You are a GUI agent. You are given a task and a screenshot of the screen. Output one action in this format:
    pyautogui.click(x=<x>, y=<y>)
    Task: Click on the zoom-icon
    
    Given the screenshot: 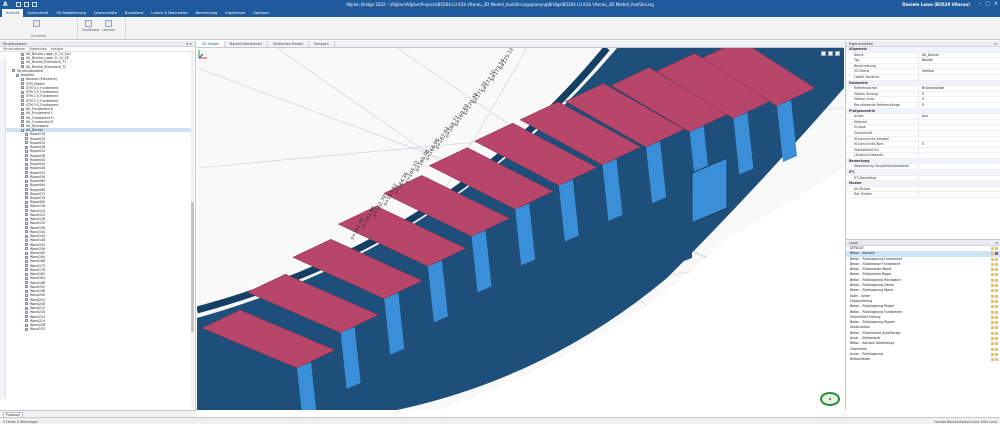 What is the action you would take?
    pyautogui.click(x=823, y=53)
    